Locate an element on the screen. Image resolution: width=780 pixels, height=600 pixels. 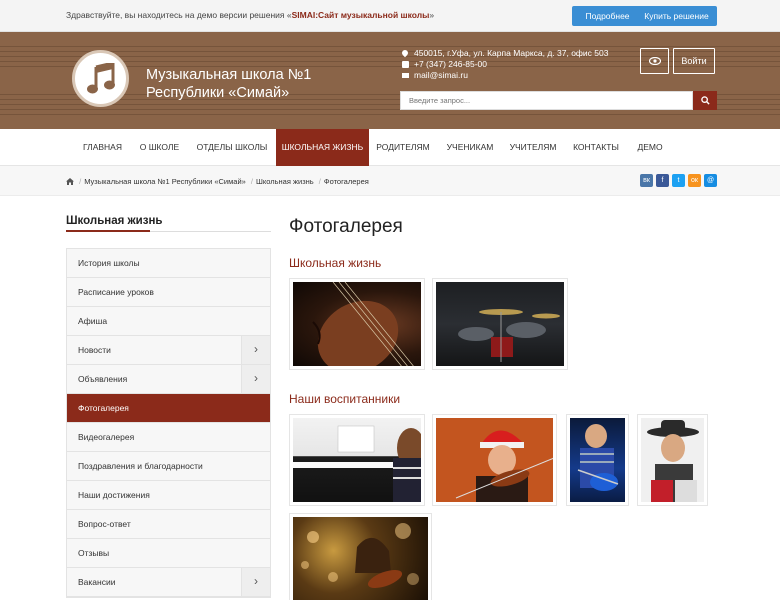
search-icon is located at coordinates (705, 100).